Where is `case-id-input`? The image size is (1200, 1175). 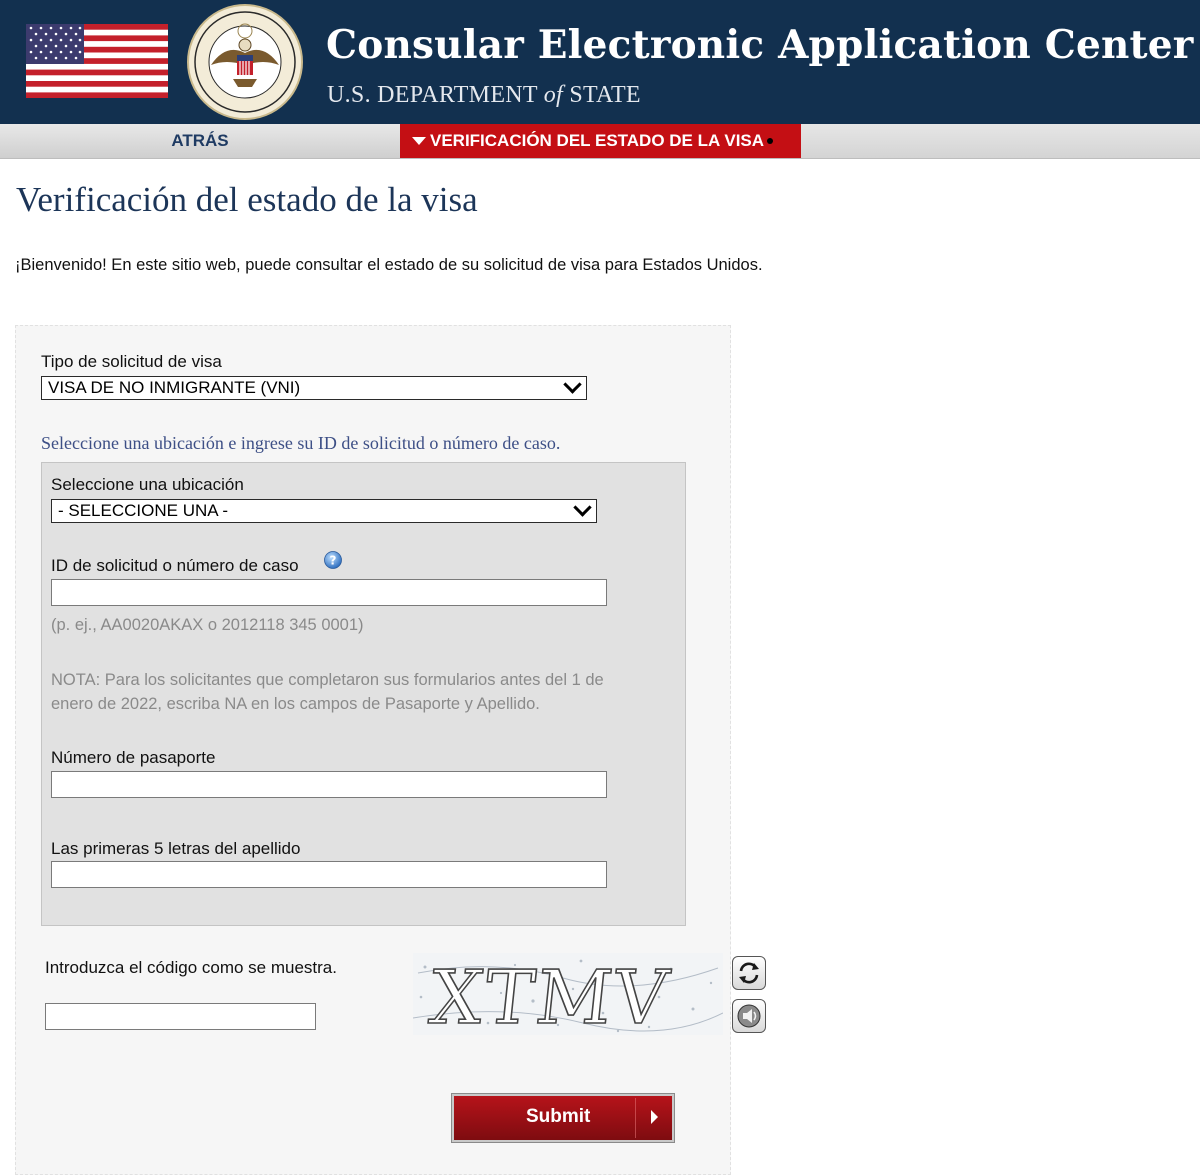
case-id-input is located at coordinates (329, 592).